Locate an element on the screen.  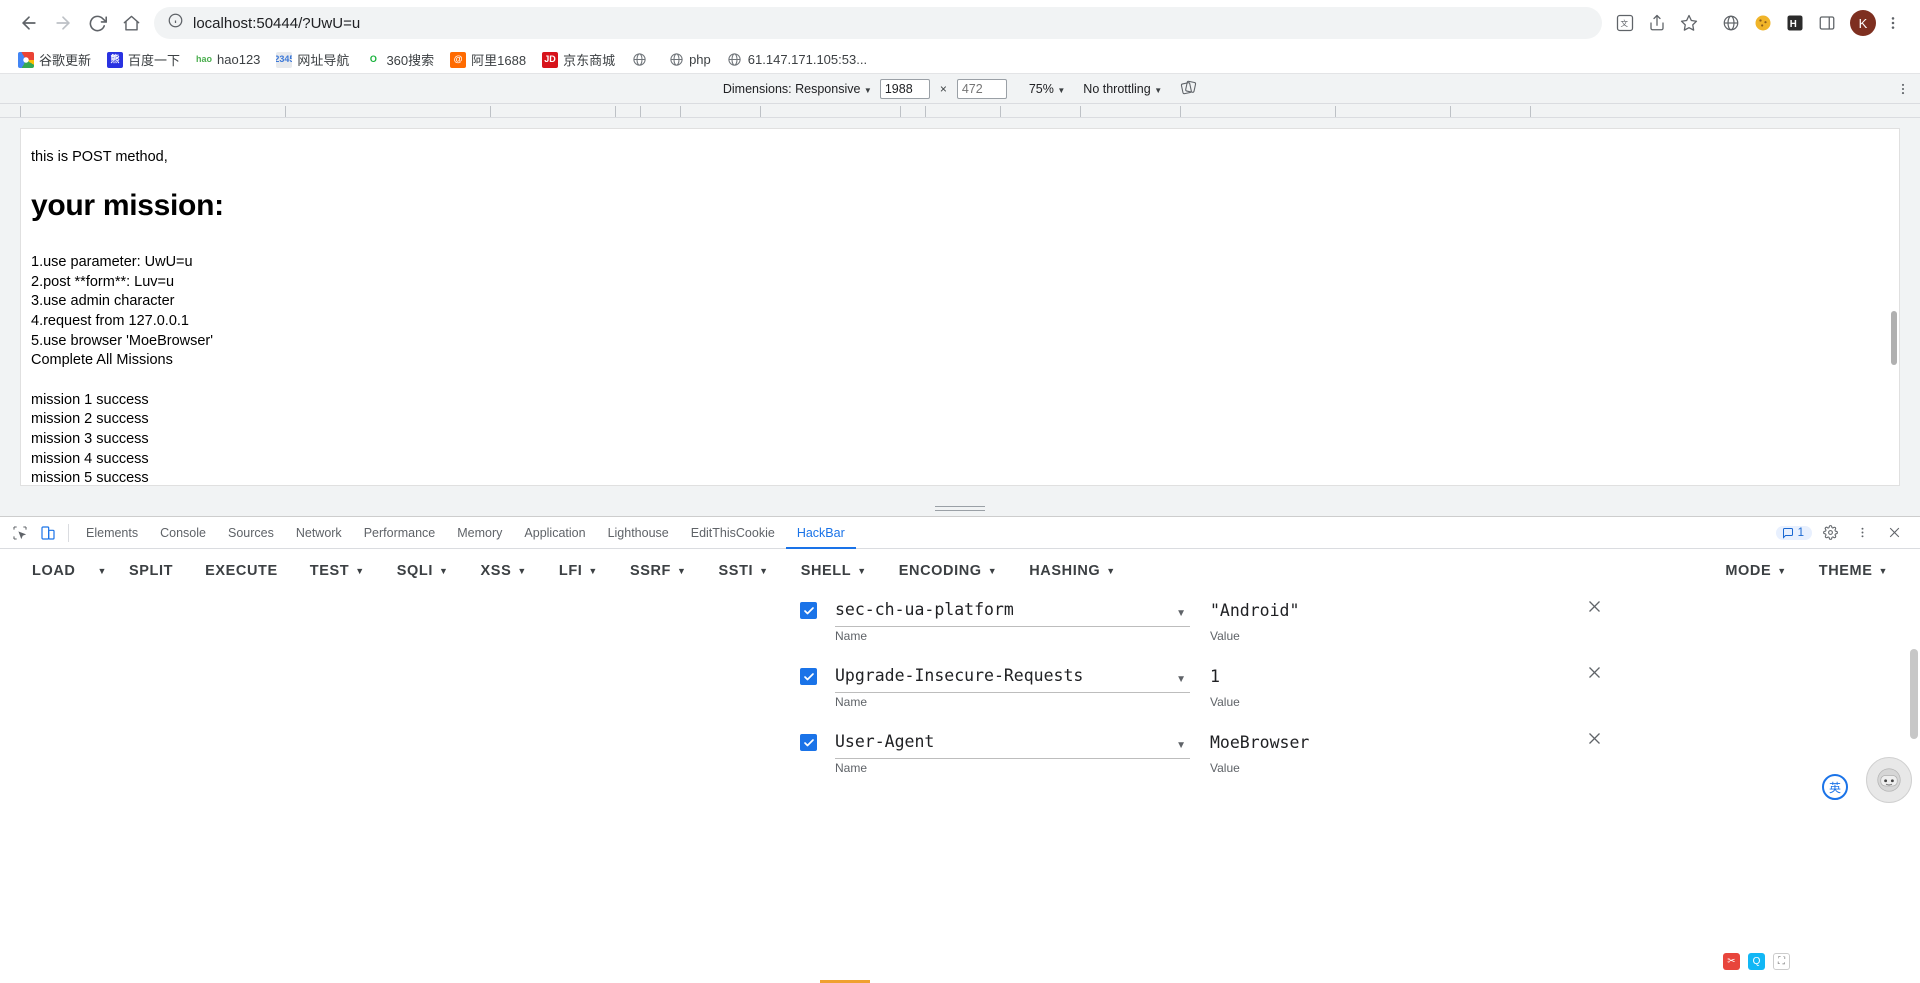
page-scrollbar is located at coordinates (1893, 307).